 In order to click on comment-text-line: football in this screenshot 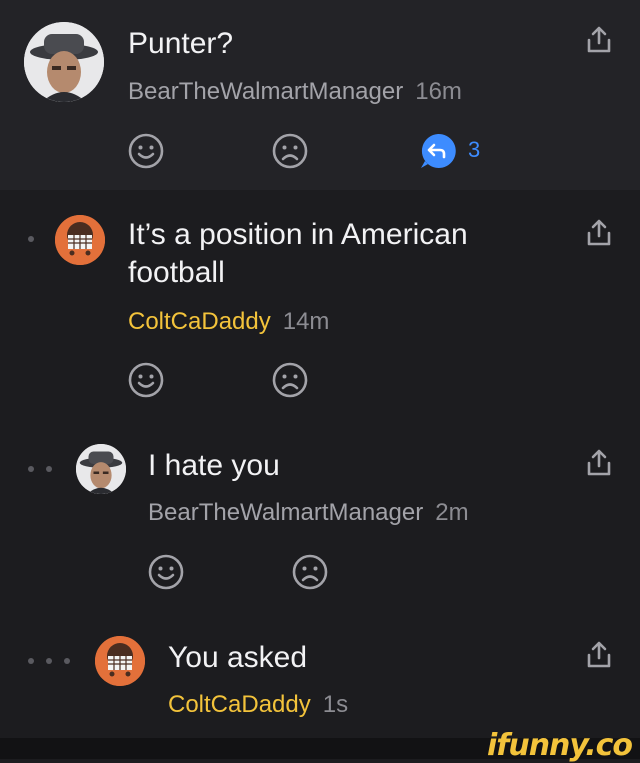, I will do `click(176, 272)`.